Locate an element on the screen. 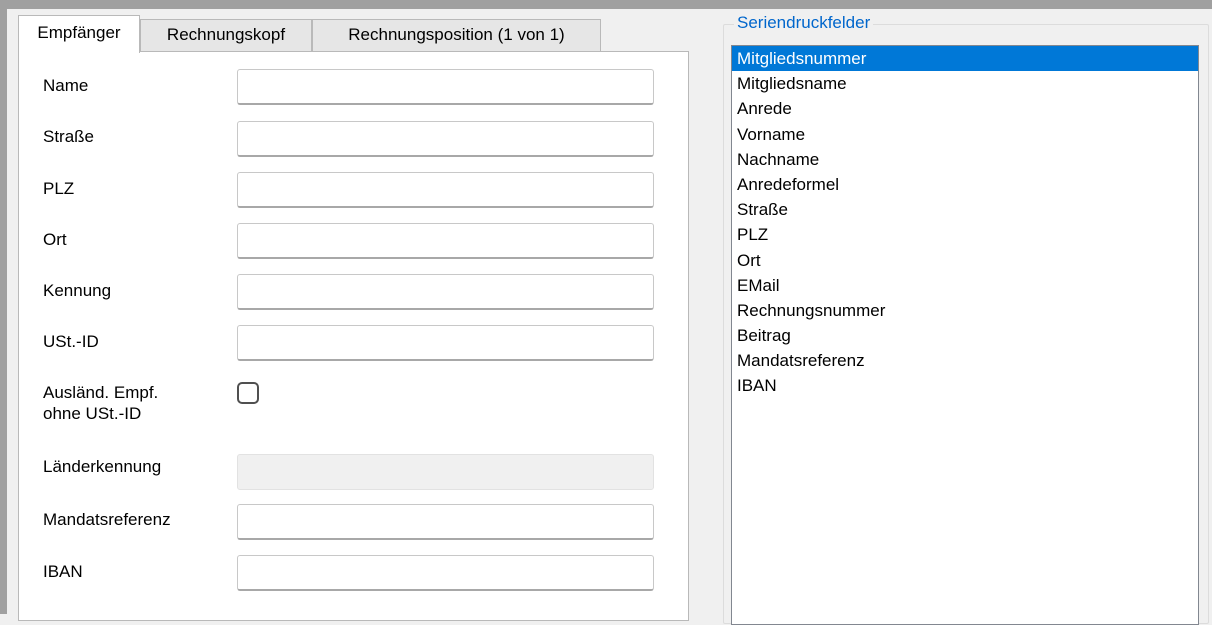 The image size is (1212, 625). auslaend-empf-label-line1: Ausländ. Empf. is located at coordinates (101, 392).